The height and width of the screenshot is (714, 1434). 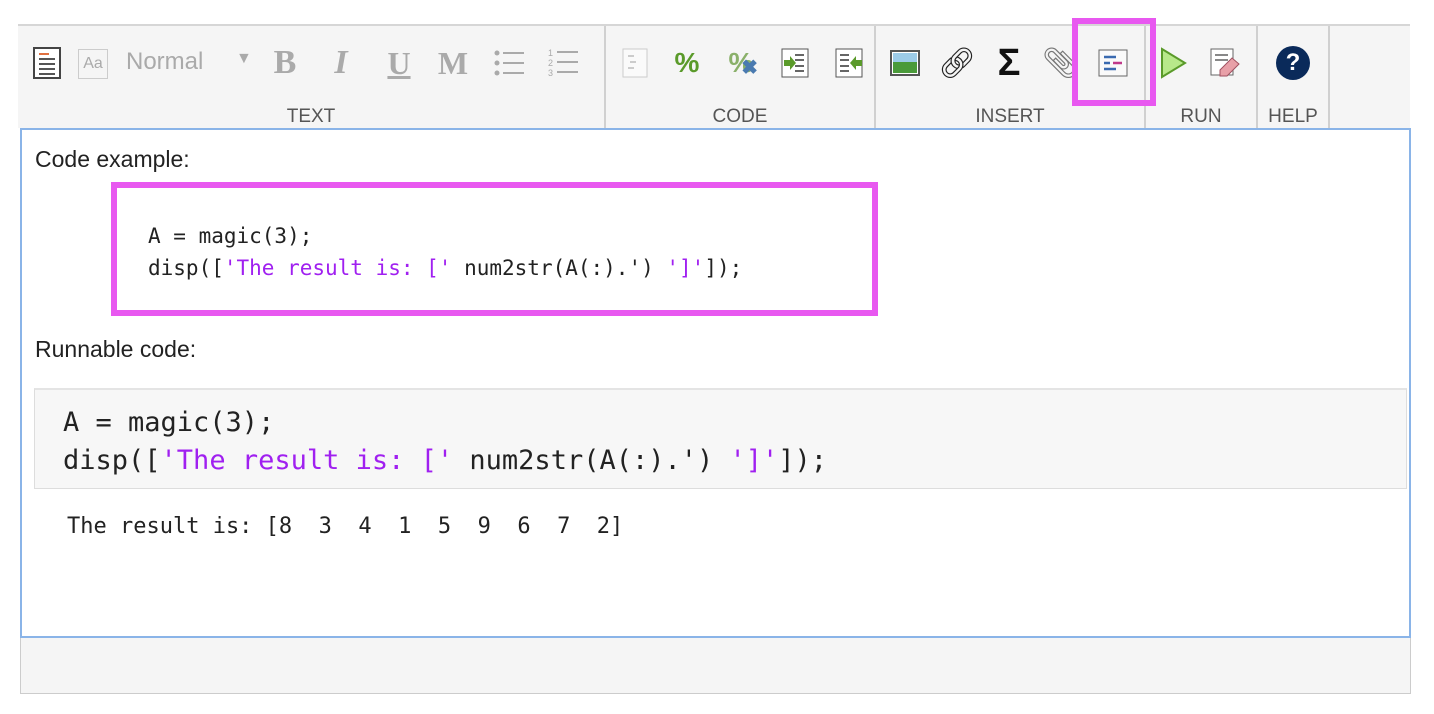 What do you see at coordinates (1201, 116) in the screenshot?
I see `section-label-run: RUN` at bounding box center [1201, 116].